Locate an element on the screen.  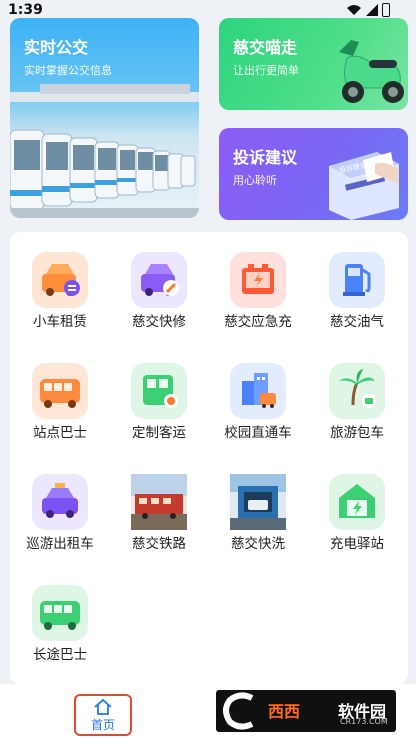
status-icons is located at coordinates (368, 10).